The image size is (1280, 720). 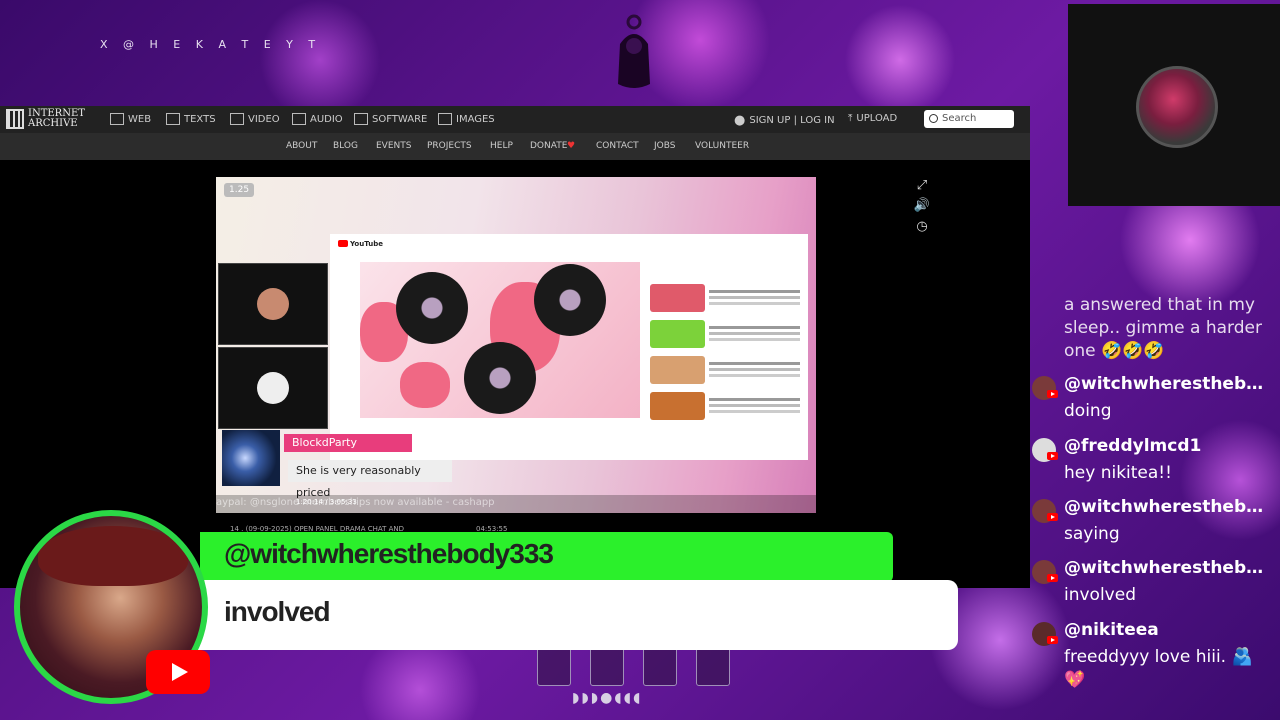 I want to click on nav-web-label: WEB, so click(x=140, y=119).